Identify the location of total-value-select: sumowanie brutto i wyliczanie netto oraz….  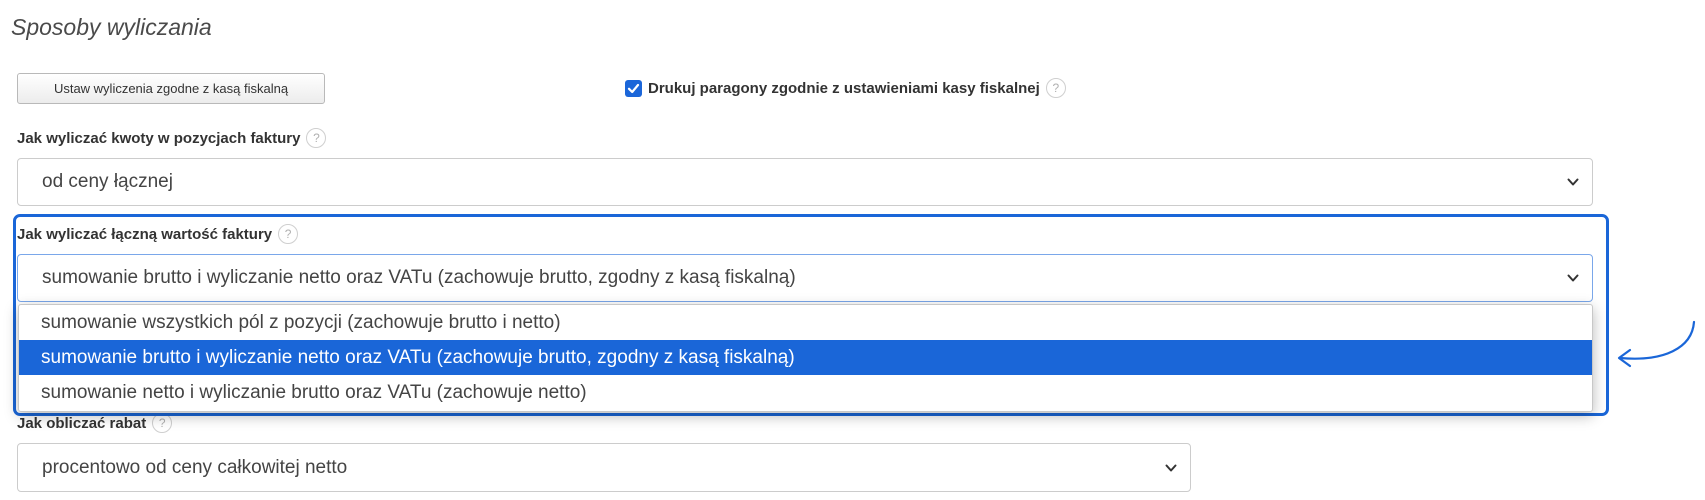
(805, 278).